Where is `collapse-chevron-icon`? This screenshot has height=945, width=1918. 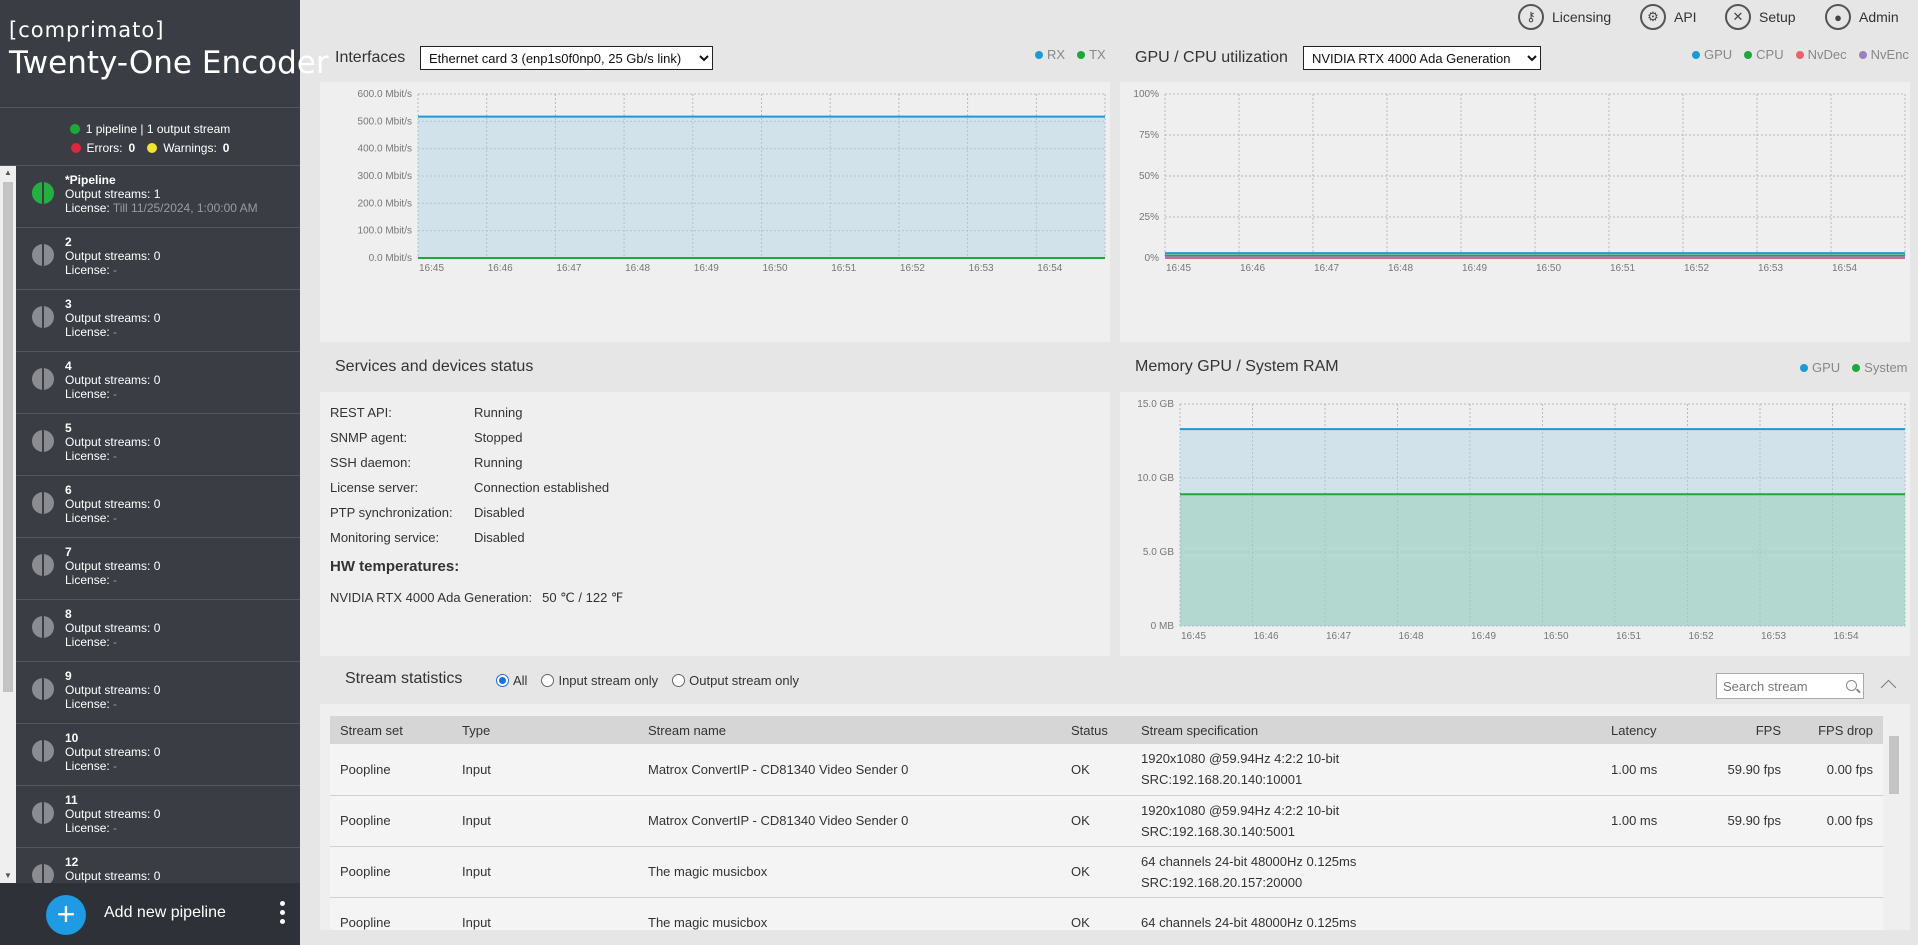 collapse-chevron-icon is located at coordinates (1888, 684).